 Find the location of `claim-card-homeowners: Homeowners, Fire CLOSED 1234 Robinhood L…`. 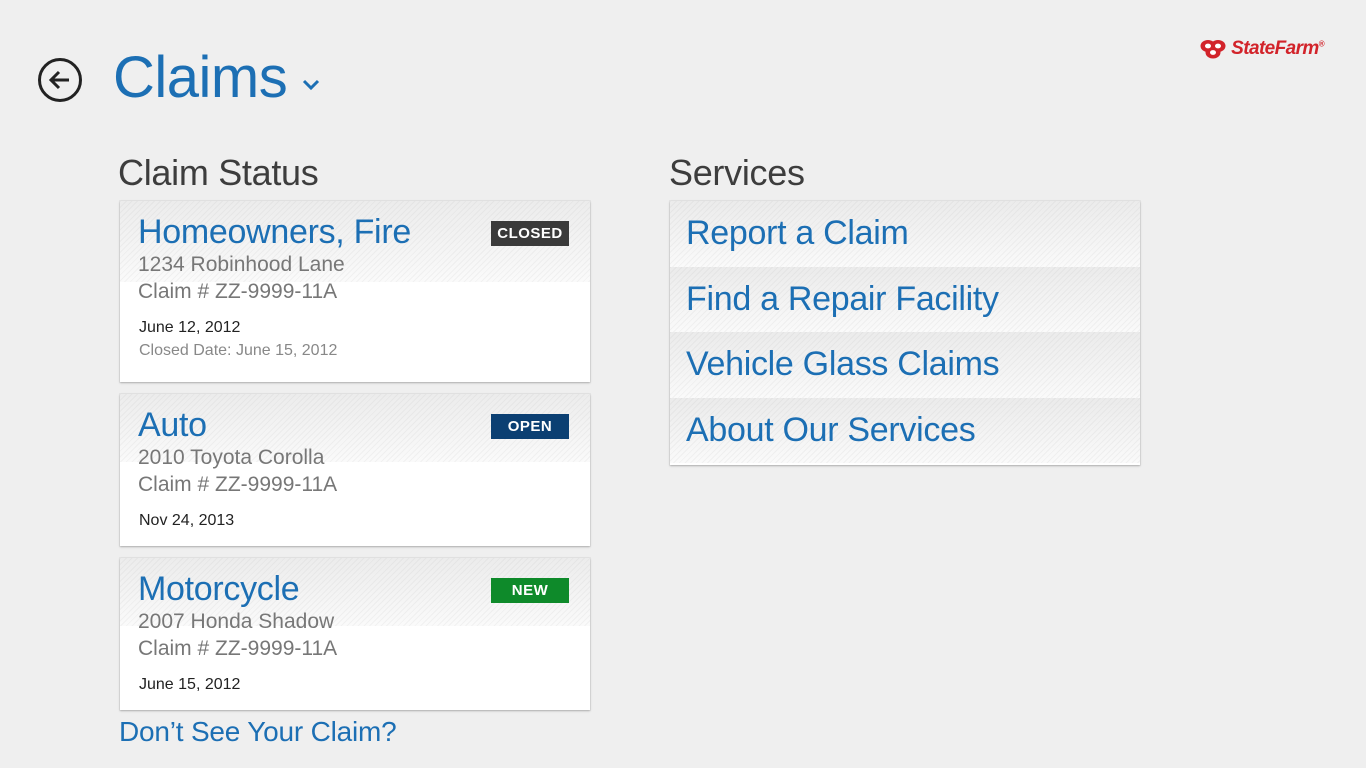

claim-card-homeowners: Homeowners, Fire CLOSED 1234 Robinhood L… is located at coordinates (355, 291).